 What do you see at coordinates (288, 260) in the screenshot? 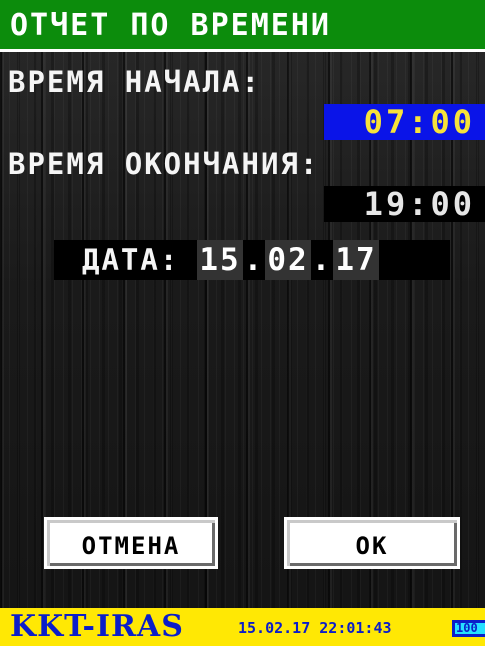
I see `date-month-field: 02` at bounding box center [288, 260].